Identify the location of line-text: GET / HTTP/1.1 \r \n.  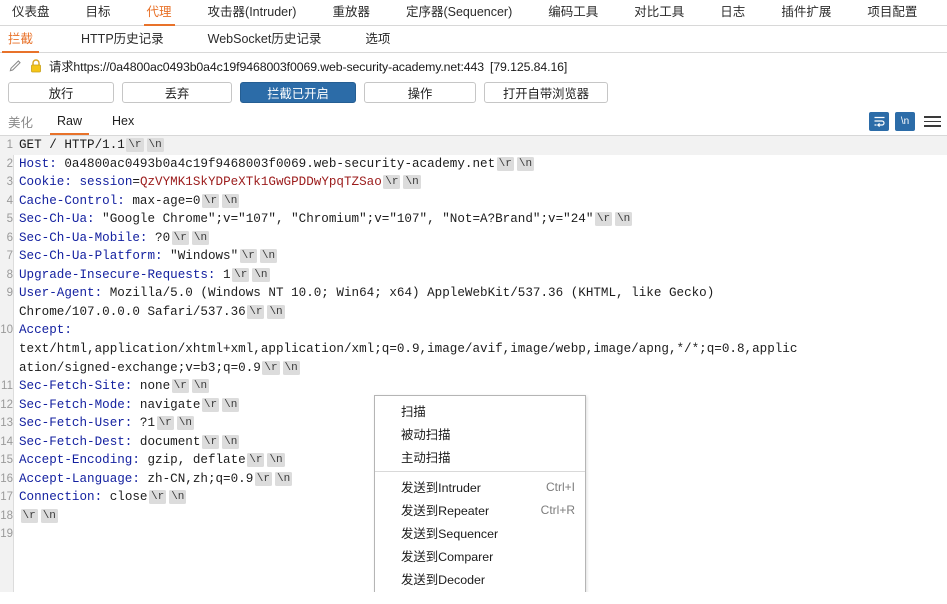
(89, 145).